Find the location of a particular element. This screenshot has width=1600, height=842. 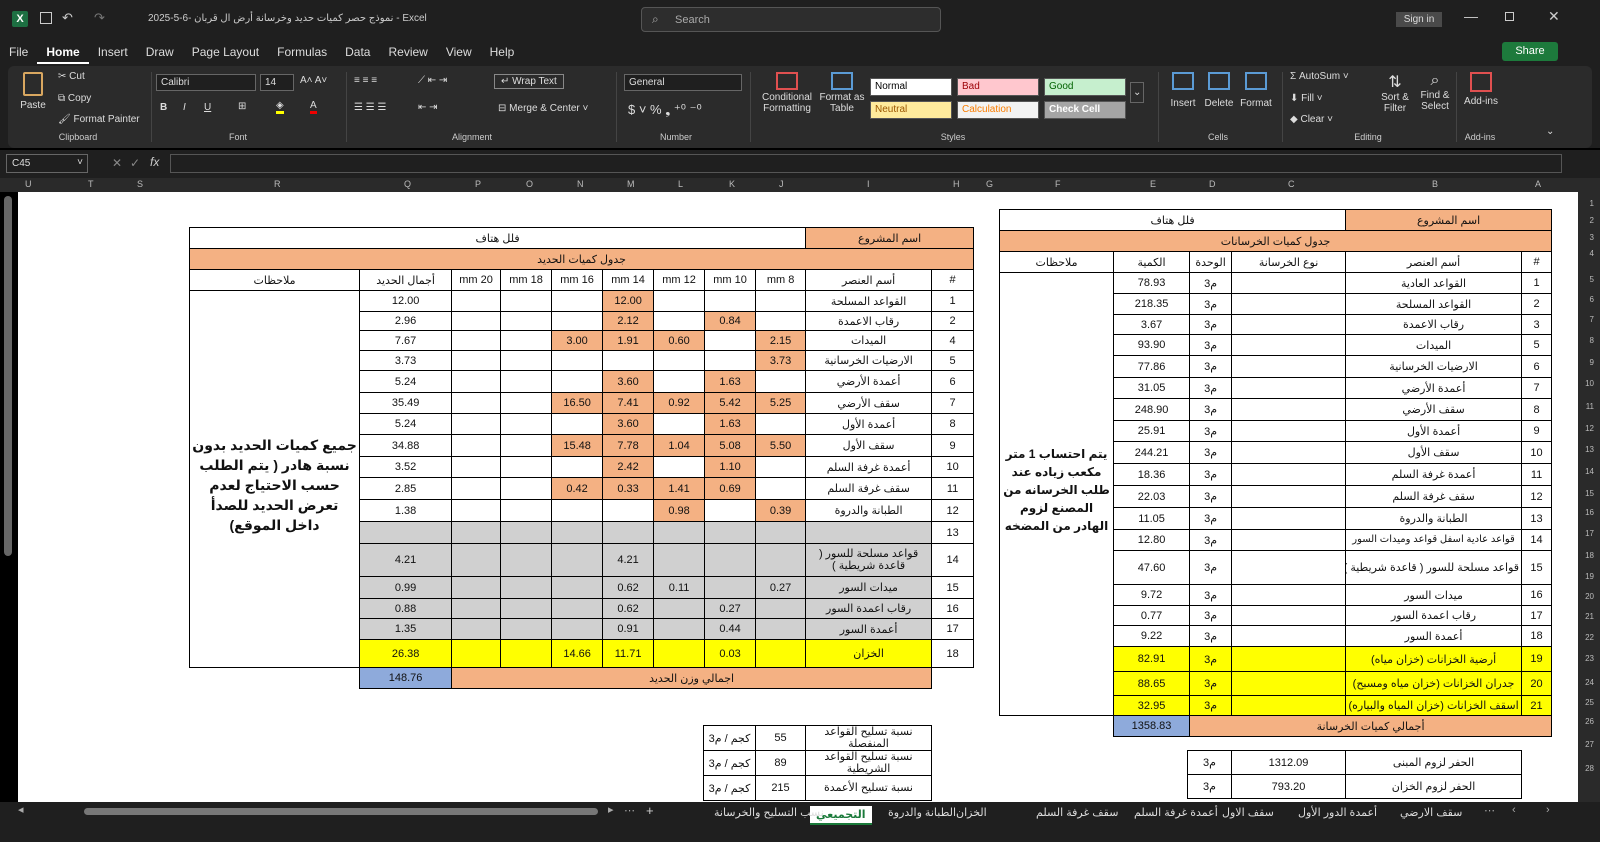

column-header: P is located at coordinates (478, 184).